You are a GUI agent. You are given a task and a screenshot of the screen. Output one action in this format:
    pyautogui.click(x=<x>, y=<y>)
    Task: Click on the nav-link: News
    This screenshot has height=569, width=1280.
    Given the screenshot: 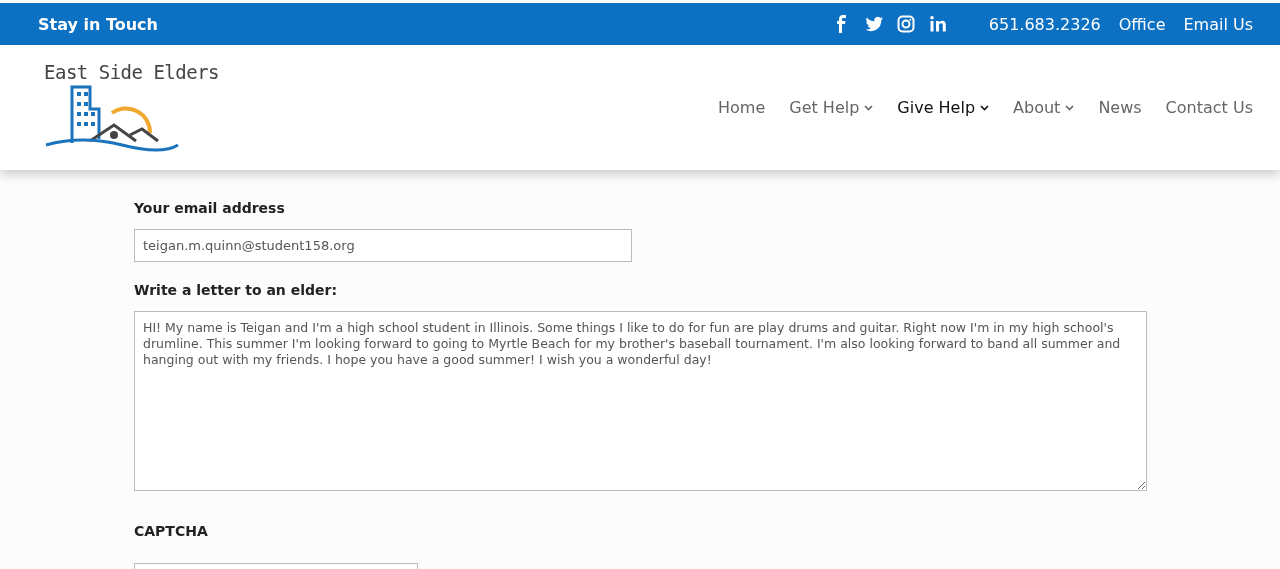 What is the action you would take?
    pyautogui.click(x=1120, y=107)
    